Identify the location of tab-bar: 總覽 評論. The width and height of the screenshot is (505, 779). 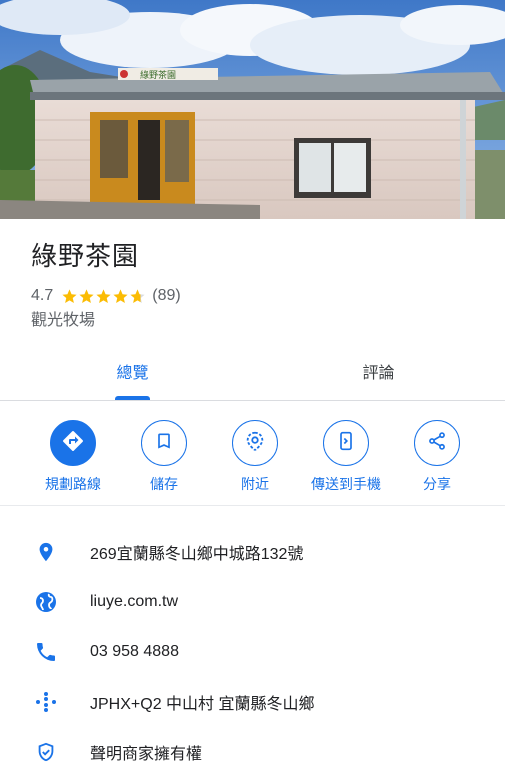
(252, 371).